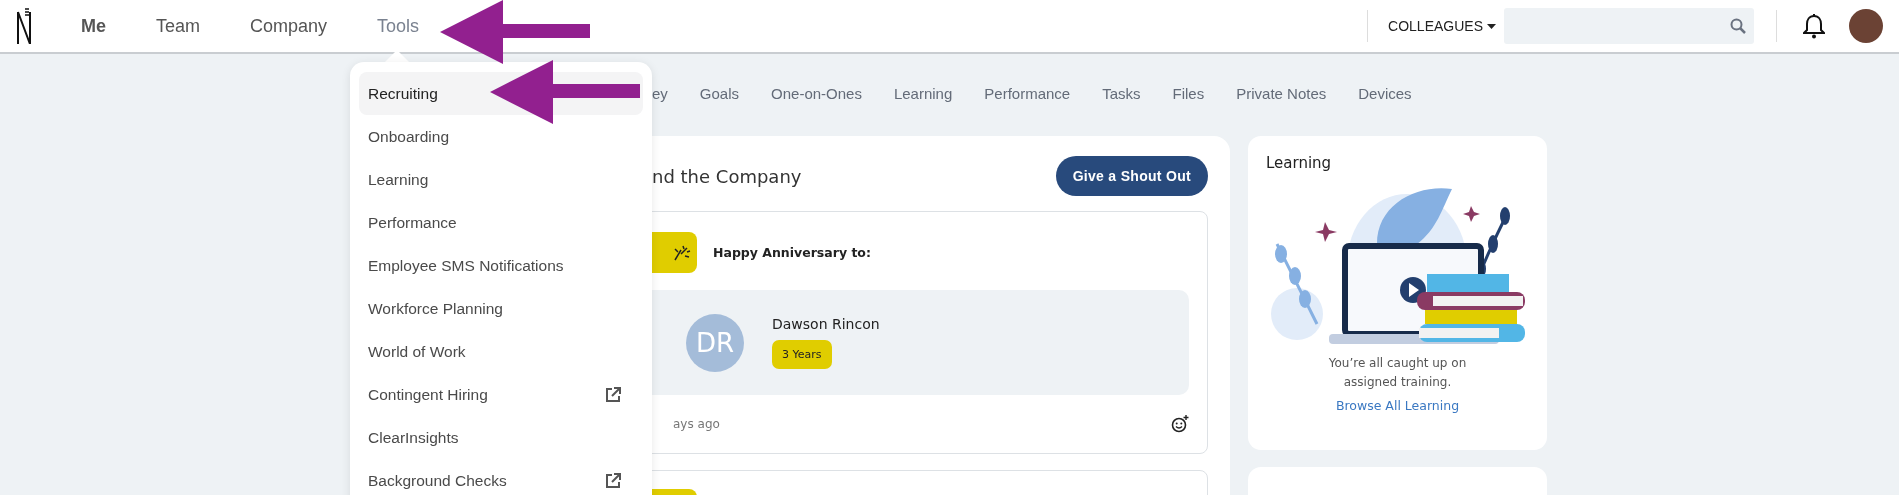 This screenshot has width=1899, height=495. I want to click on tab: Performance, so click(1027, 93).